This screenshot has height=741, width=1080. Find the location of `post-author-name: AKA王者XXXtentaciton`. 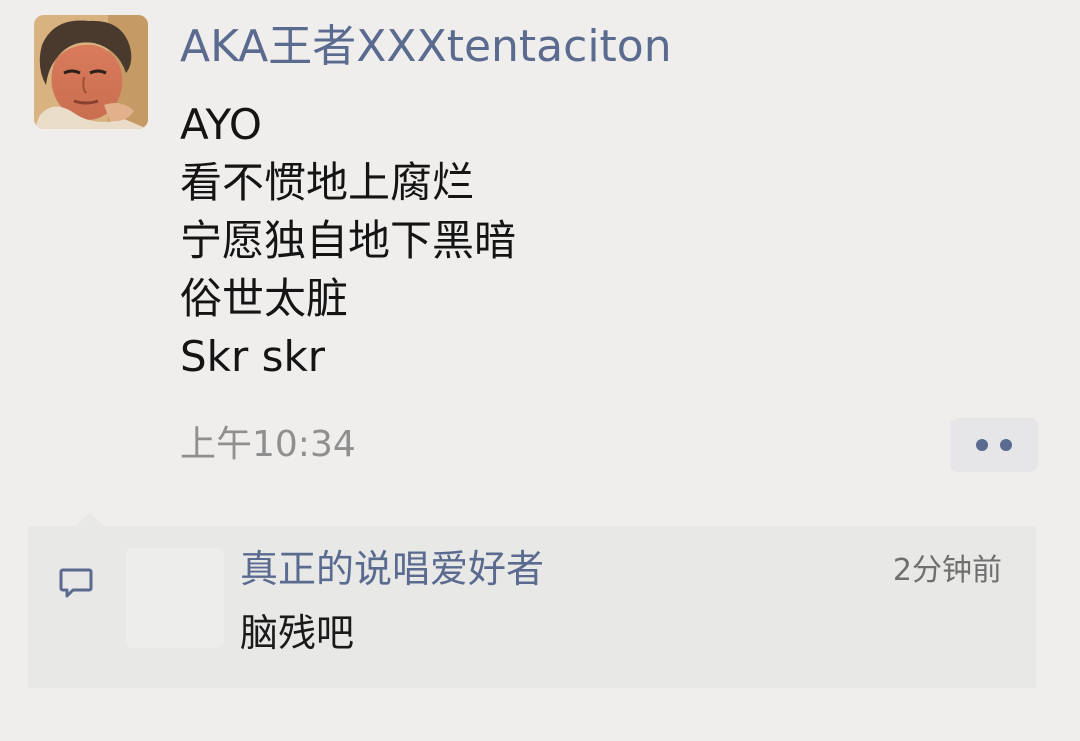

post-author-name: AKA王者XXXtentaciton is located at coordinates (426, 47).